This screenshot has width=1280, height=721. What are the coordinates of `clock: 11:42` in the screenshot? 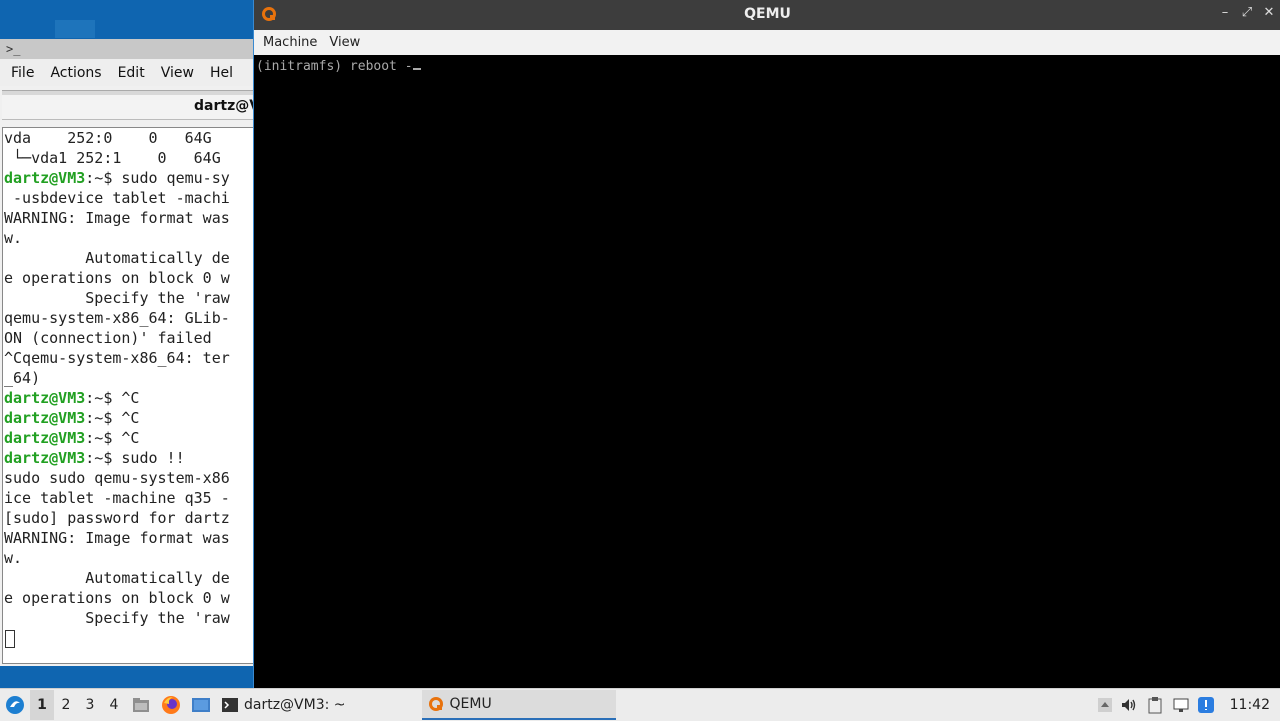 It's located at (1249, 705).